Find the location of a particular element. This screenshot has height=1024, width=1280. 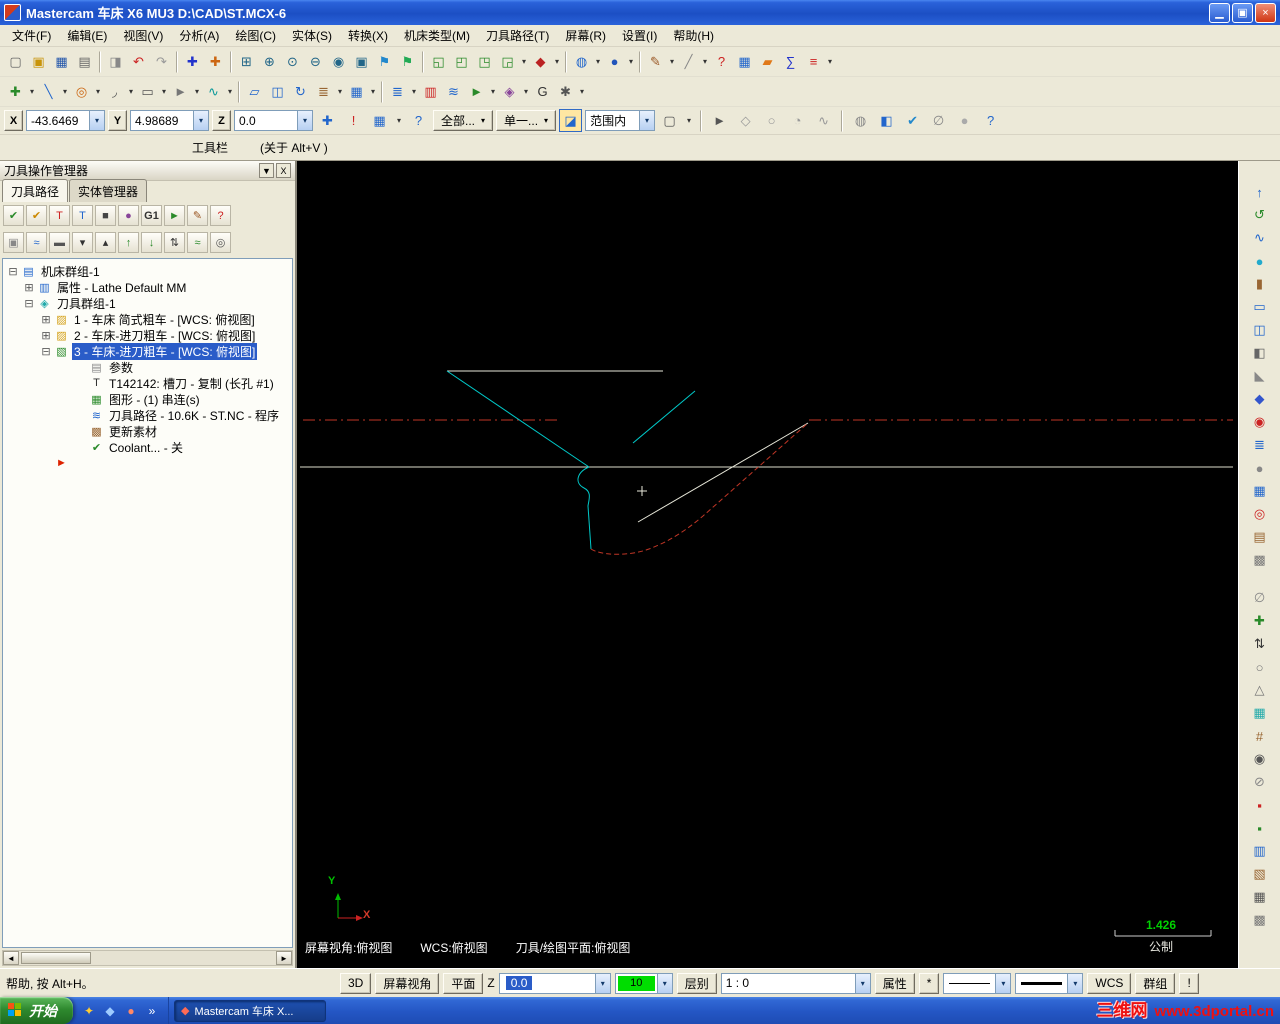

print-icon: ▤ is located at coordinates (84, 61).